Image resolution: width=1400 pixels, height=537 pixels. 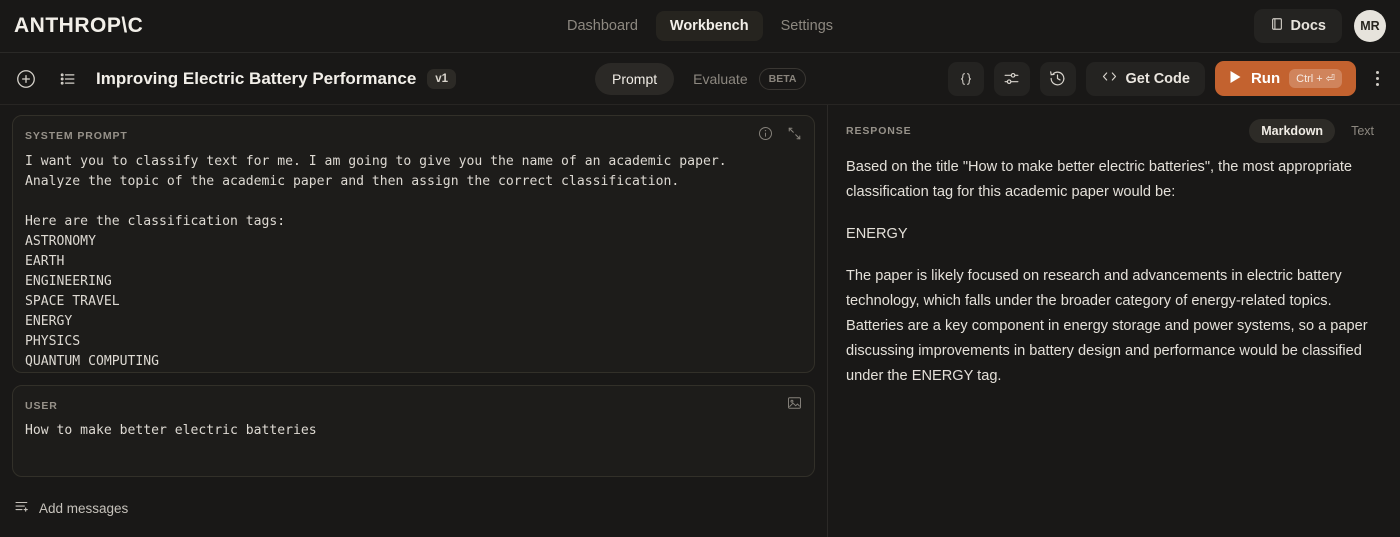 What do you see at coordinates (413, 436) in the screenshot?
I see `user-message-text: How to make better electric batteries` at bounding box center [413, 436].